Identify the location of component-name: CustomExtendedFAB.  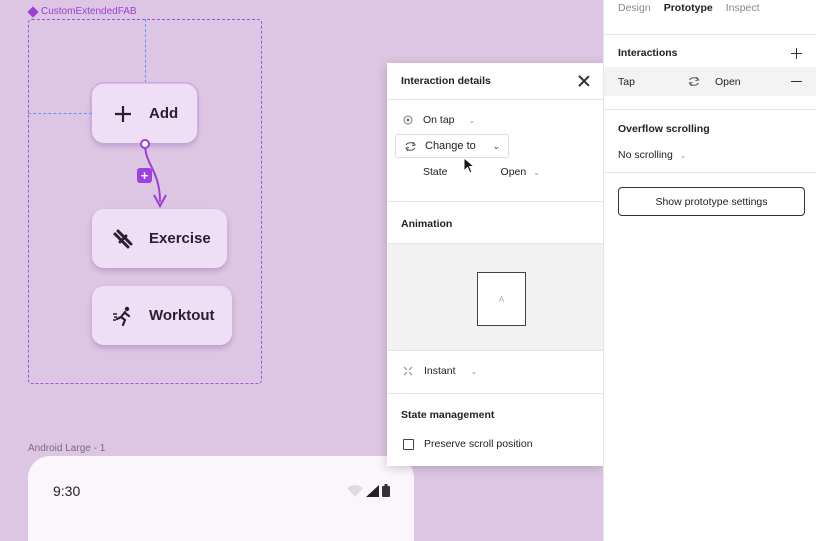
(89, 11).